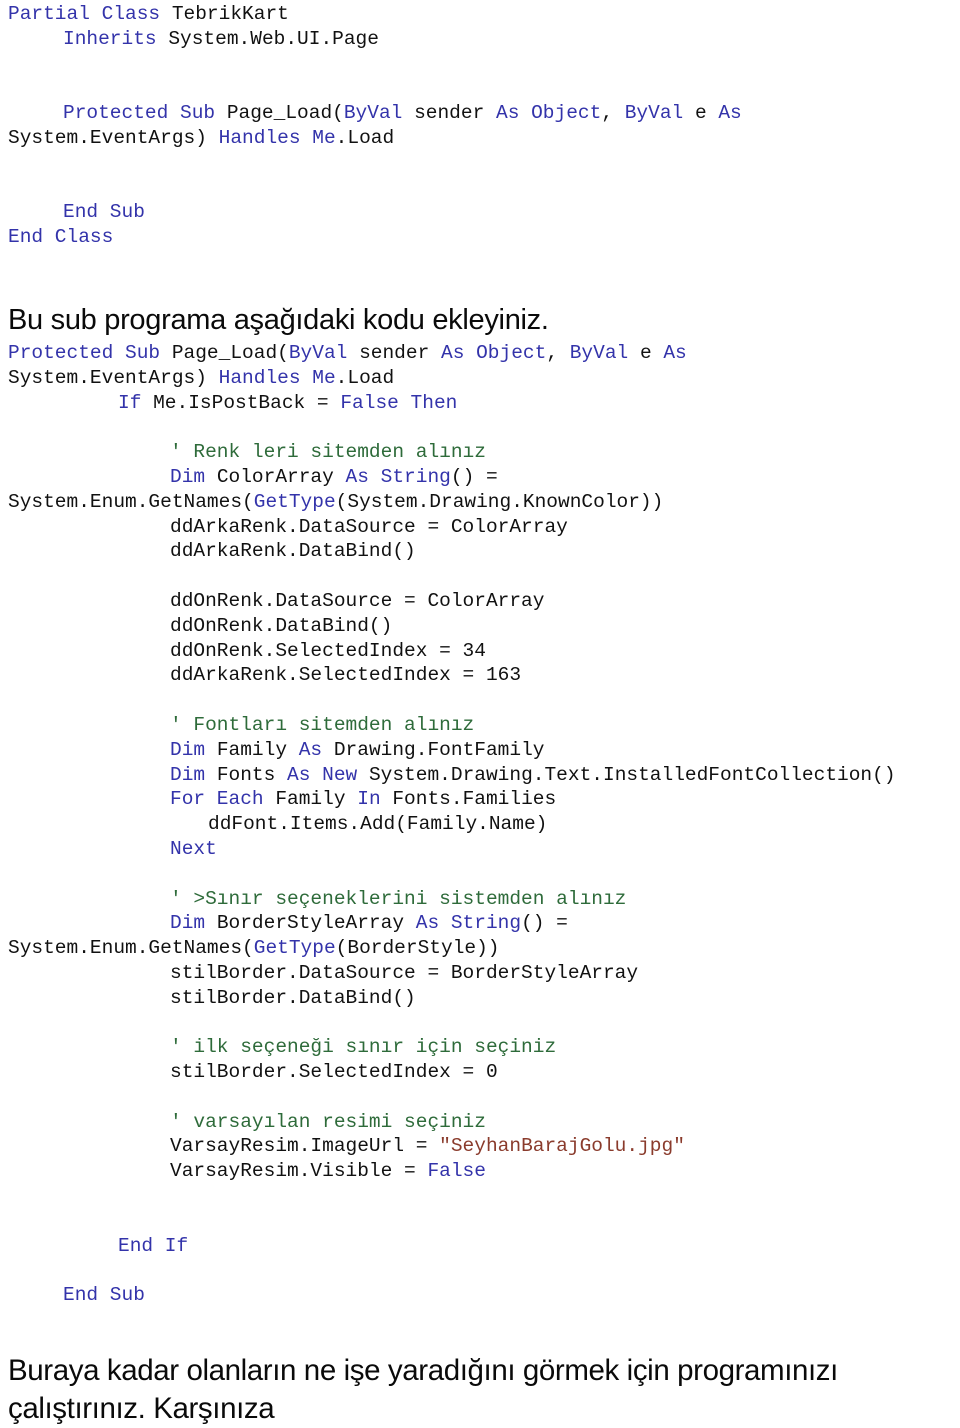 The image size is (960, 1428). I want to click on code-line: Dim ColorArray As String() =, so click(480, 477).